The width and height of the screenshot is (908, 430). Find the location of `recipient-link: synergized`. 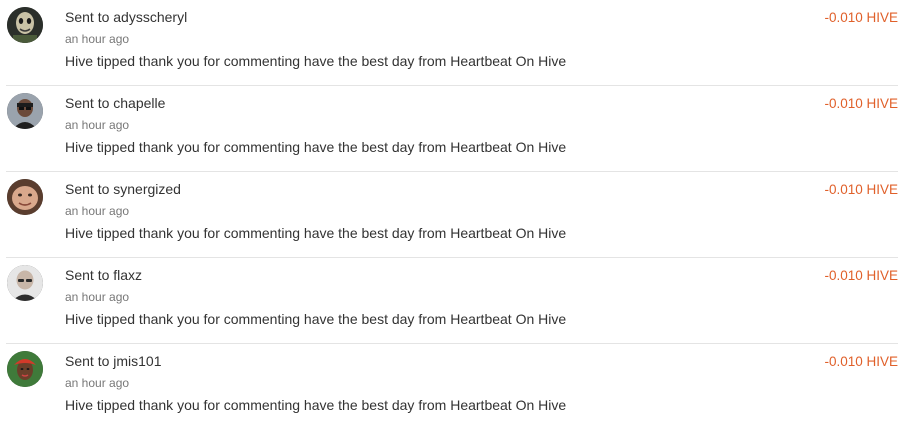

recipient-link: synergized is located at coordinates (147, 189).